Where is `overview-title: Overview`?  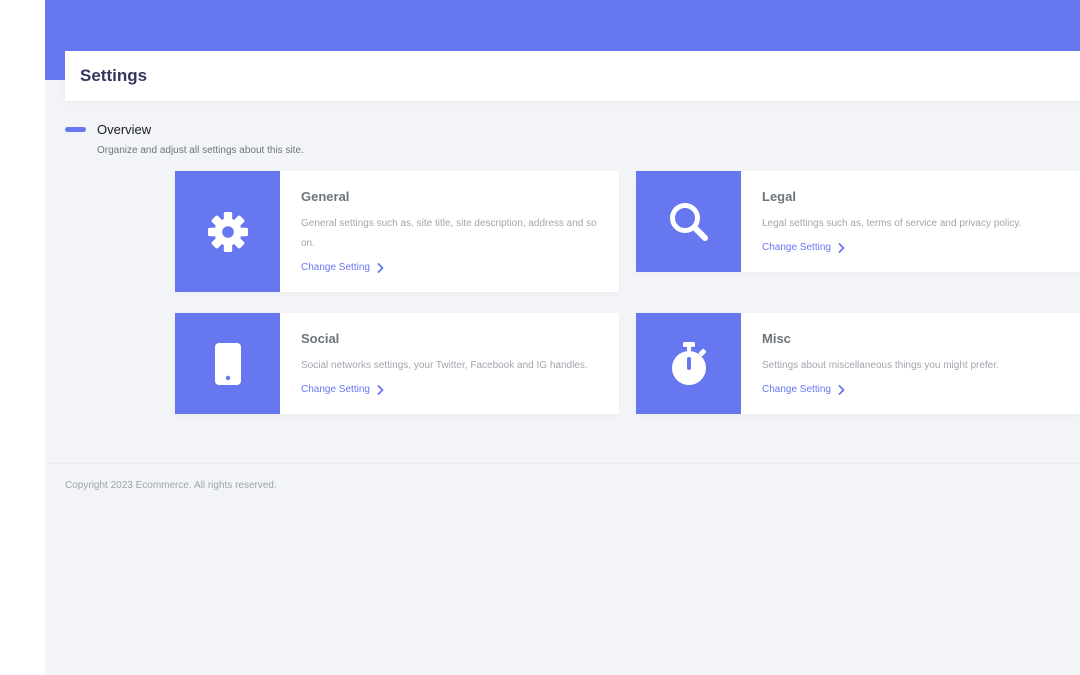 overview-title: Overview is located at coordinates (124, 129).